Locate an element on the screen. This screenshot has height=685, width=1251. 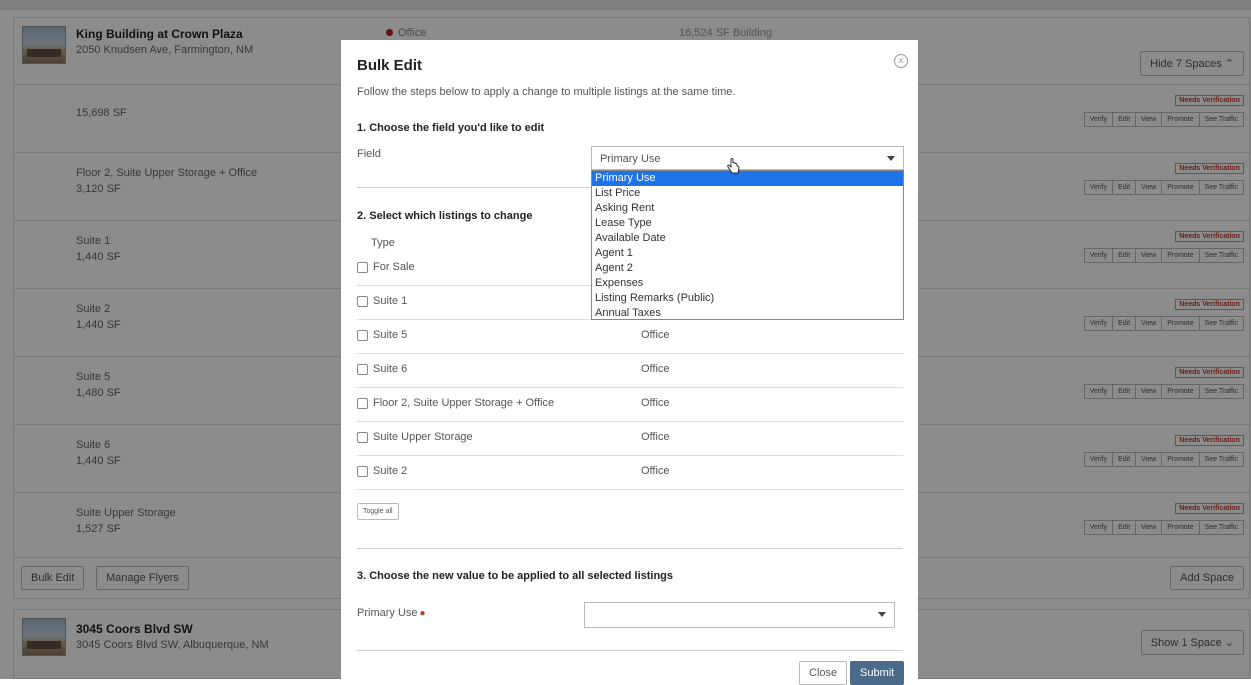
listing-row: Suite 2 Office is located at coordinates (630, 473).